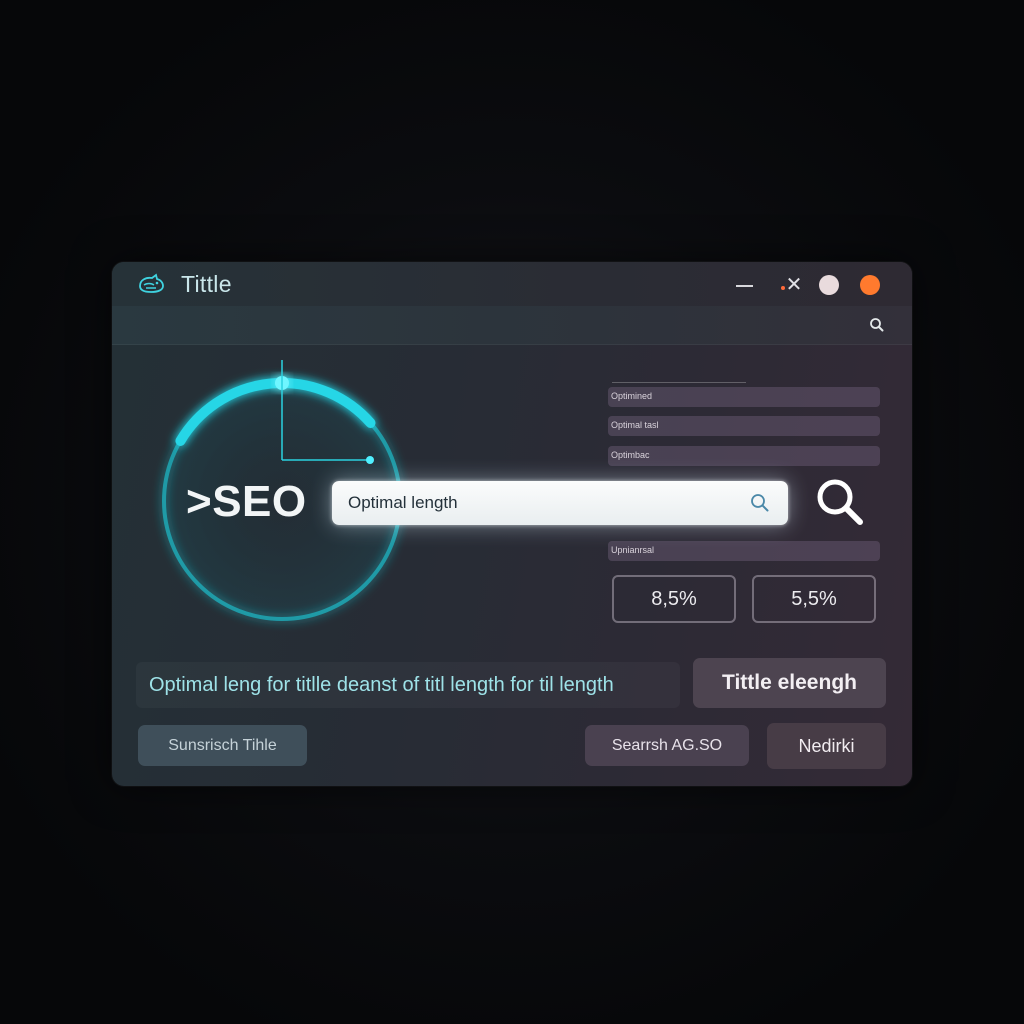 Image resolution: width=1024 pixels, height=1024 pixels. Describe the element at coordinates (151, 283) in the screenshot. I see `cat-logo-icon` at that location.